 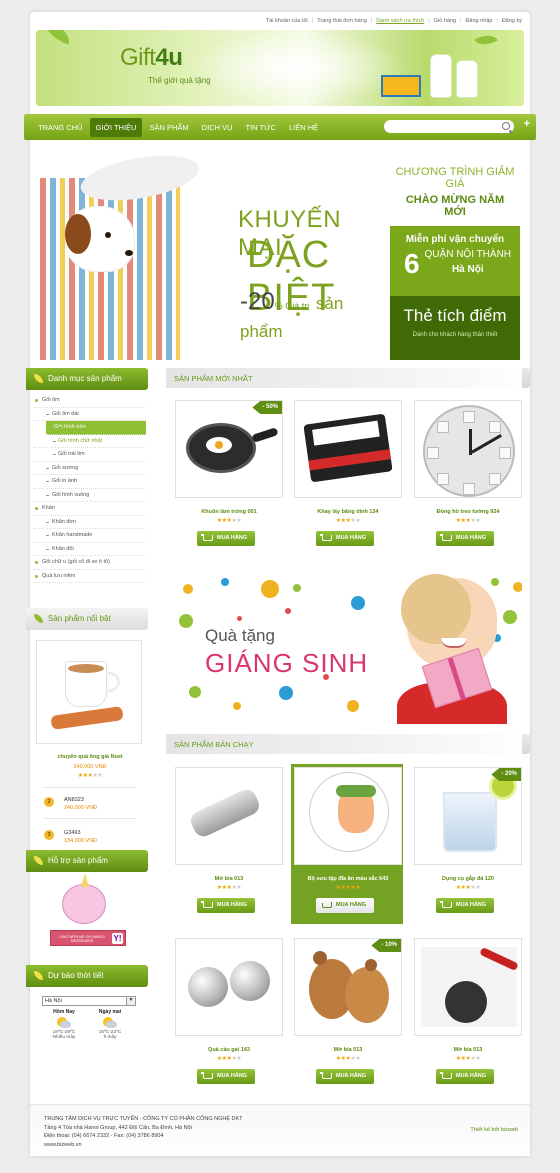 I want to click on product-image: - 50%, so click(x=229, y=449).